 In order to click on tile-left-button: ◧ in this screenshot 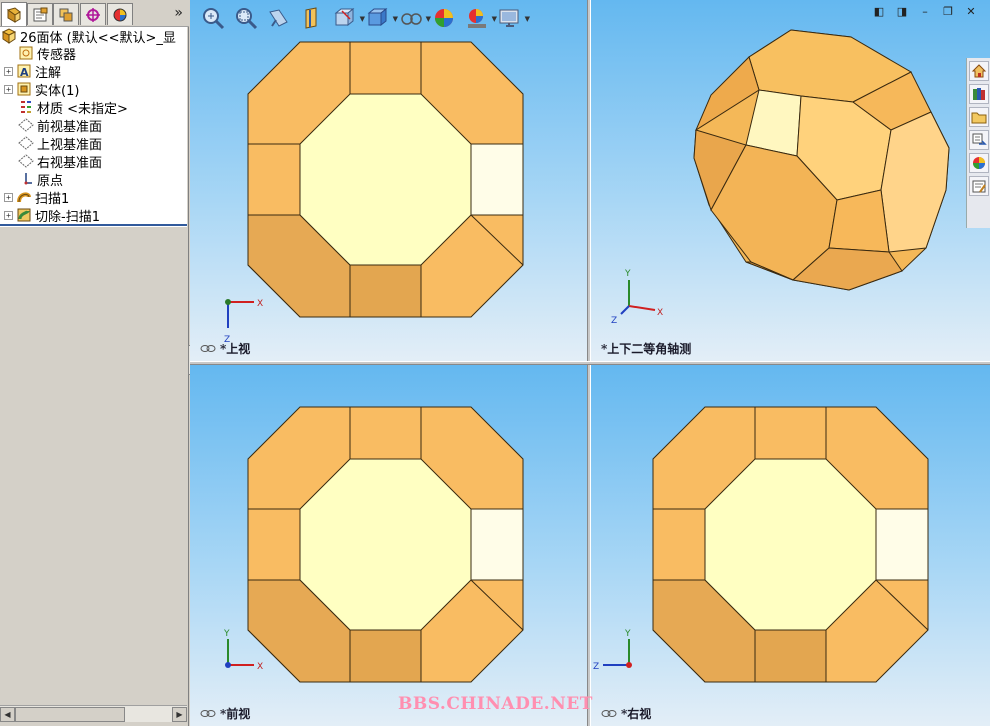, I will do `click(879, 12)`.